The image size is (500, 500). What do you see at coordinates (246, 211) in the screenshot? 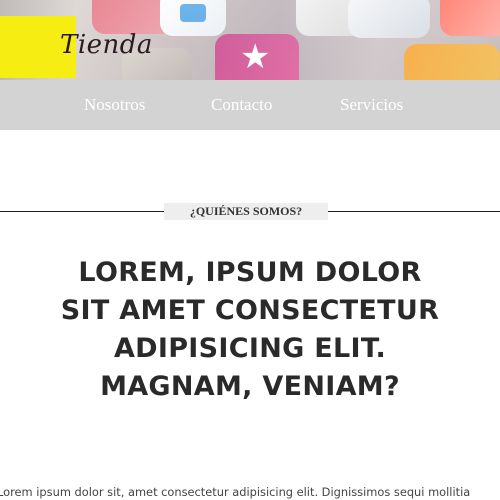
I see `section-label: ¿QUIÉNES SOMOS?` at bounding box center [246, 211].